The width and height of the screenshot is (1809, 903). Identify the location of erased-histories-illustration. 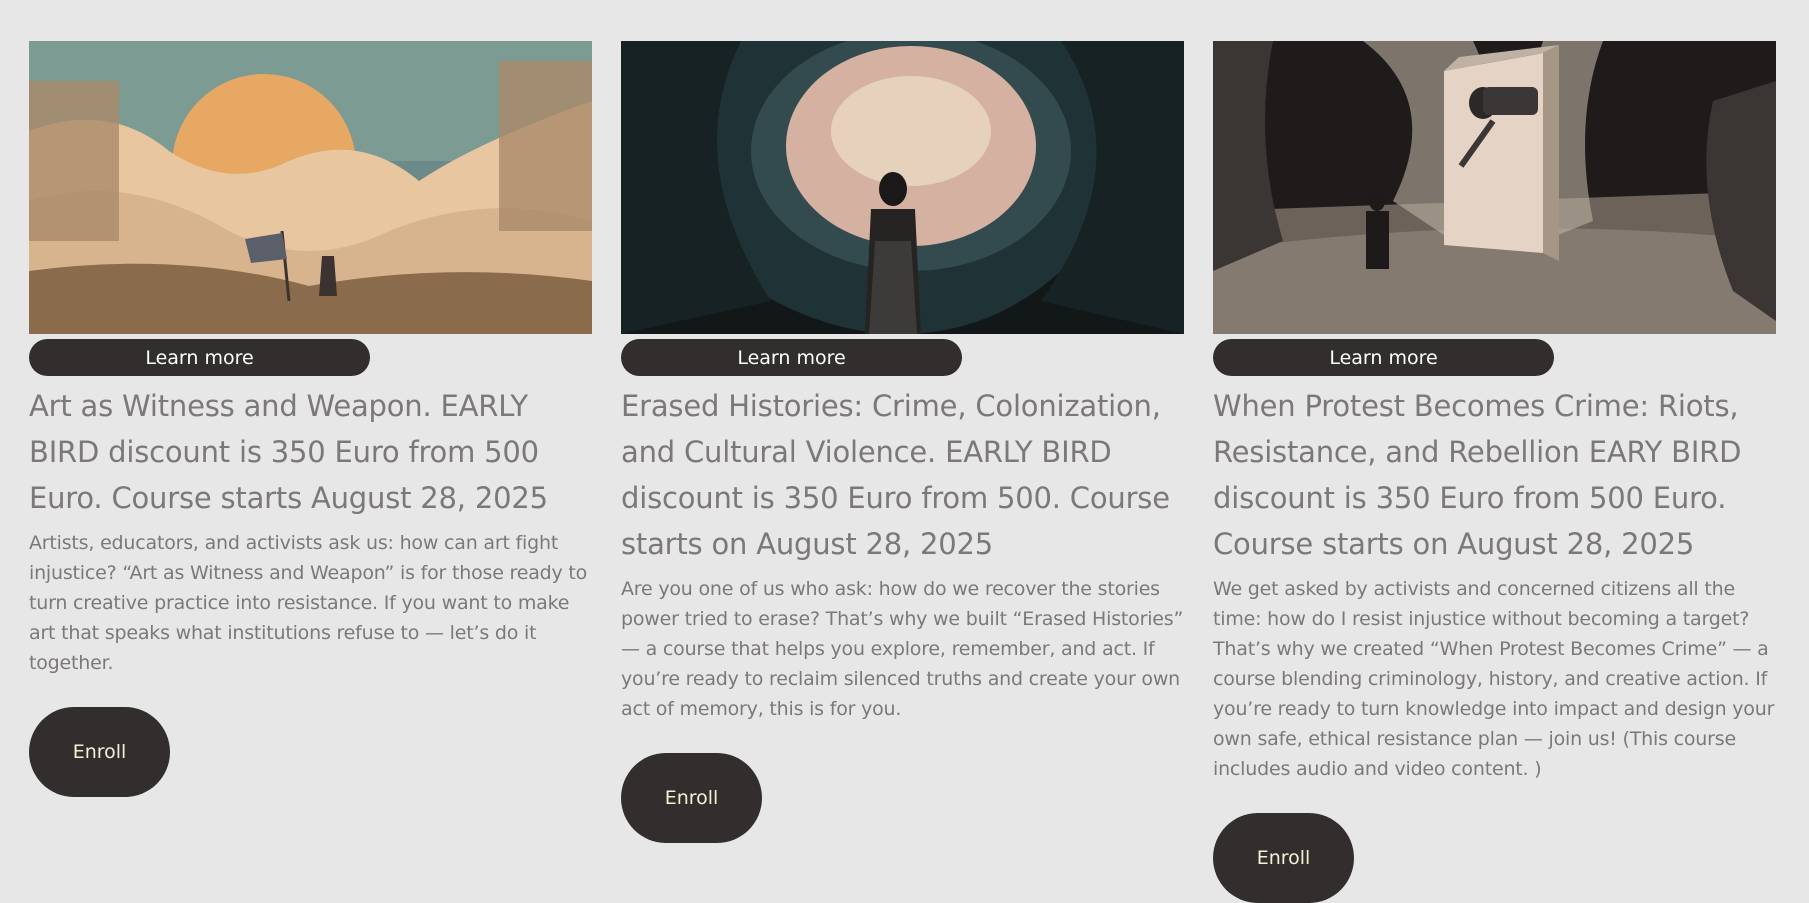
(902, 187).